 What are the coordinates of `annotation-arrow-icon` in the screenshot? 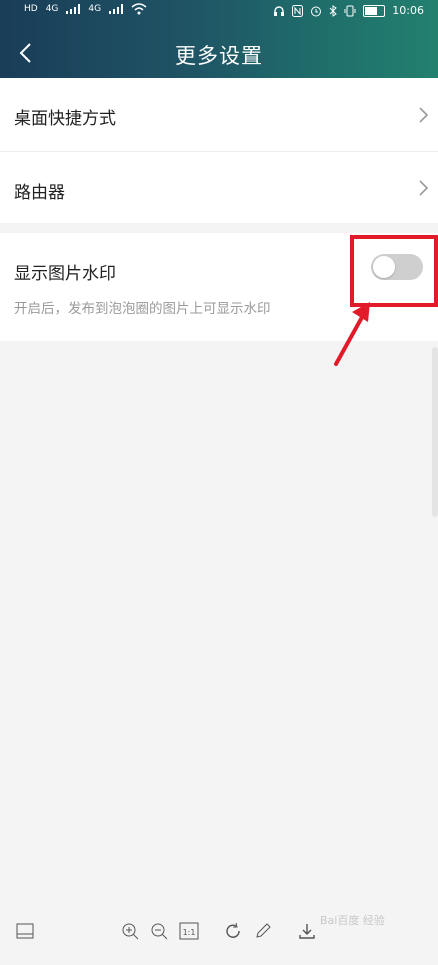 It's located at (352, 334).